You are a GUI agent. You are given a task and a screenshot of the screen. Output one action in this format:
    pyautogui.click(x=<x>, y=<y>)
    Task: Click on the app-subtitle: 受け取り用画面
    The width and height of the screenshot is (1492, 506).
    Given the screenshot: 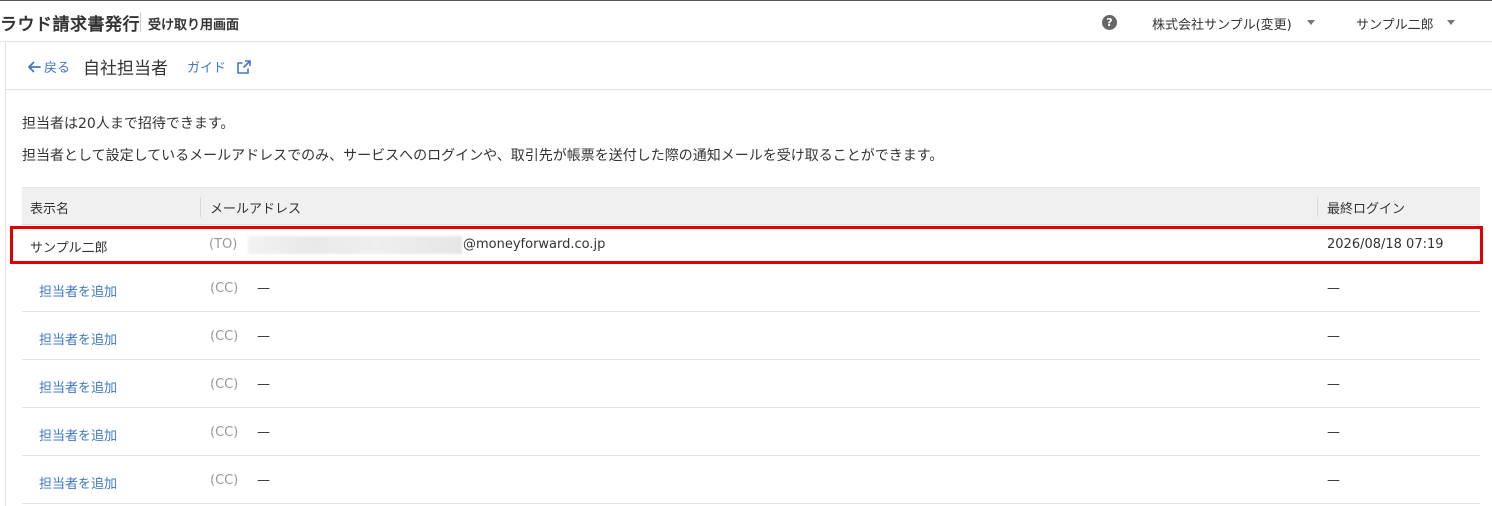 What is the action you would take?
    pyautogui.click(x=194, y=25)
    